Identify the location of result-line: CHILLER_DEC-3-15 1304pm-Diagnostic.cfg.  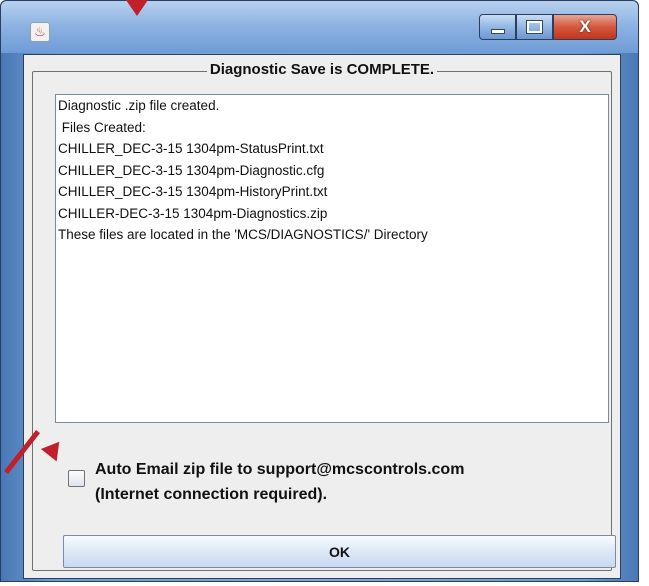
(191, 170).